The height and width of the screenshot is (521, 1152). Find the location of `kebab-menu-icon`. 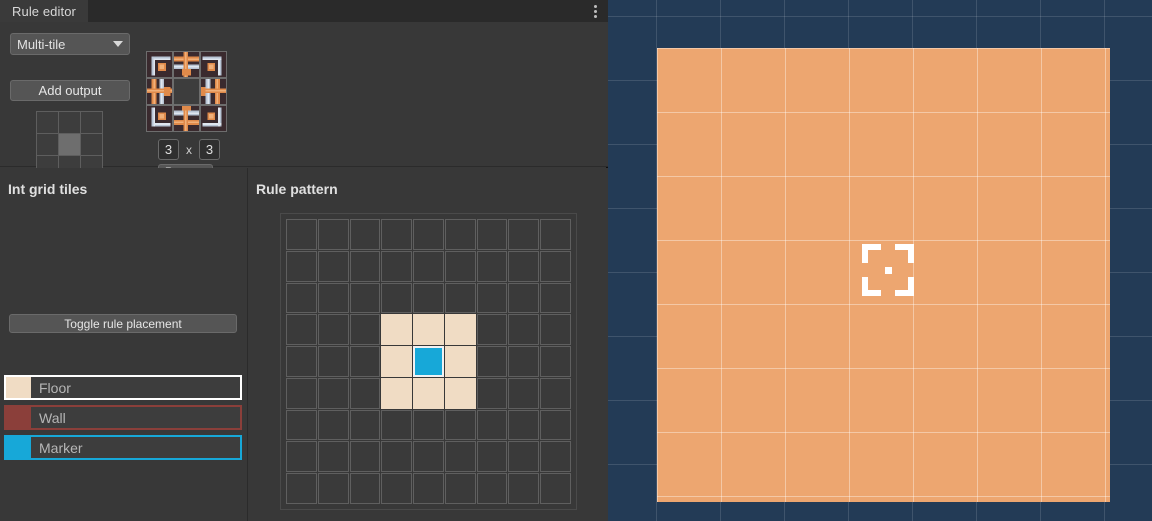

kebab-menu-icon is located at coordinates (595, 11).